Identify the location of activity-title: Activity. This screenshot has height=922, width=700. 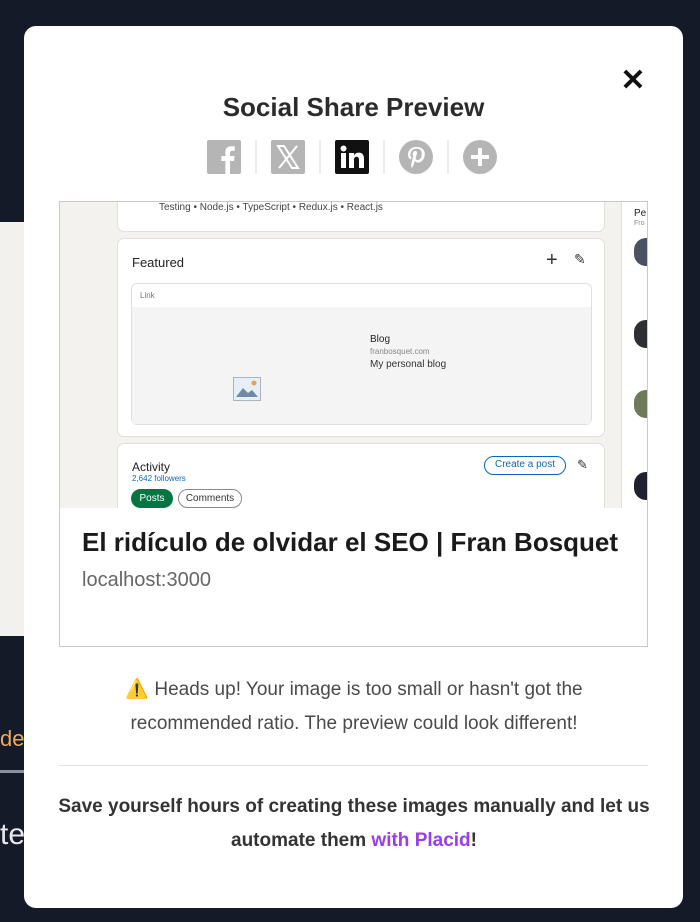
(151, 467).